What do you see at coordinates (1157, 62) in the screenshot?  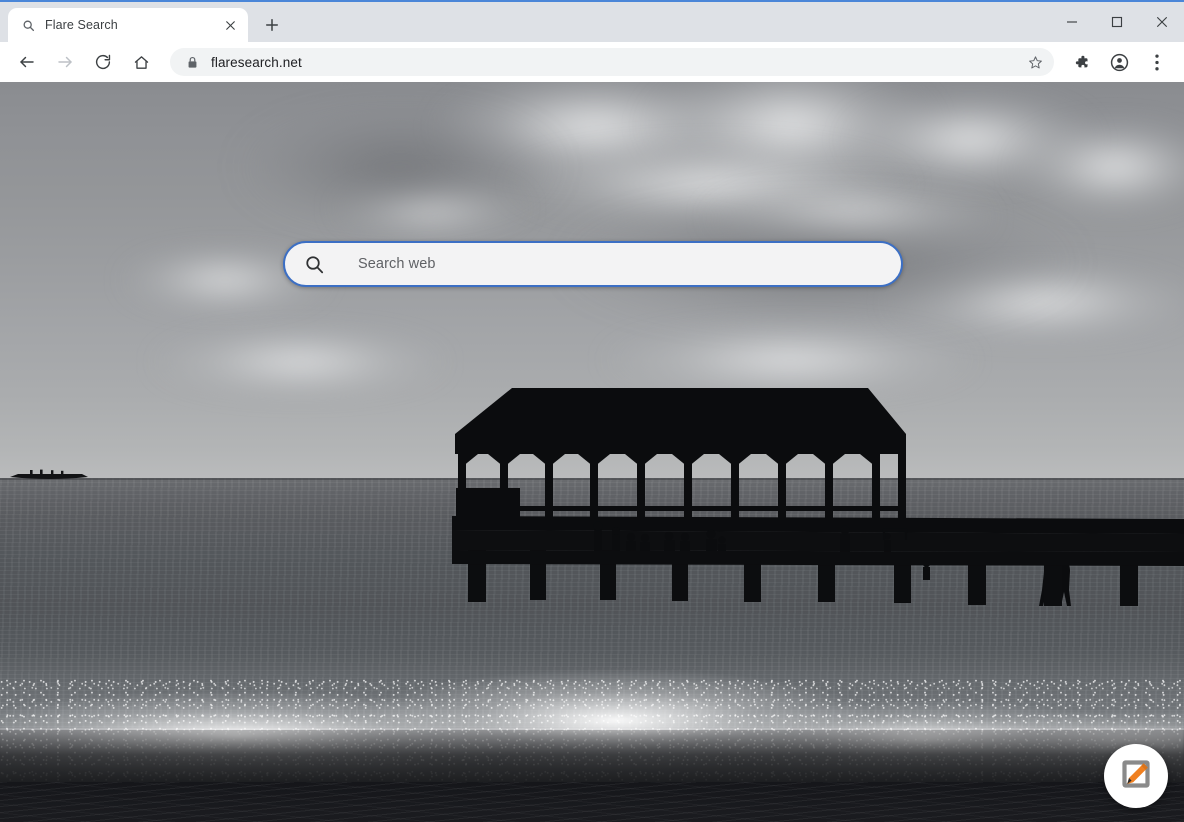 I see `browser-menu-icon` at bounding box center [1157, 62].